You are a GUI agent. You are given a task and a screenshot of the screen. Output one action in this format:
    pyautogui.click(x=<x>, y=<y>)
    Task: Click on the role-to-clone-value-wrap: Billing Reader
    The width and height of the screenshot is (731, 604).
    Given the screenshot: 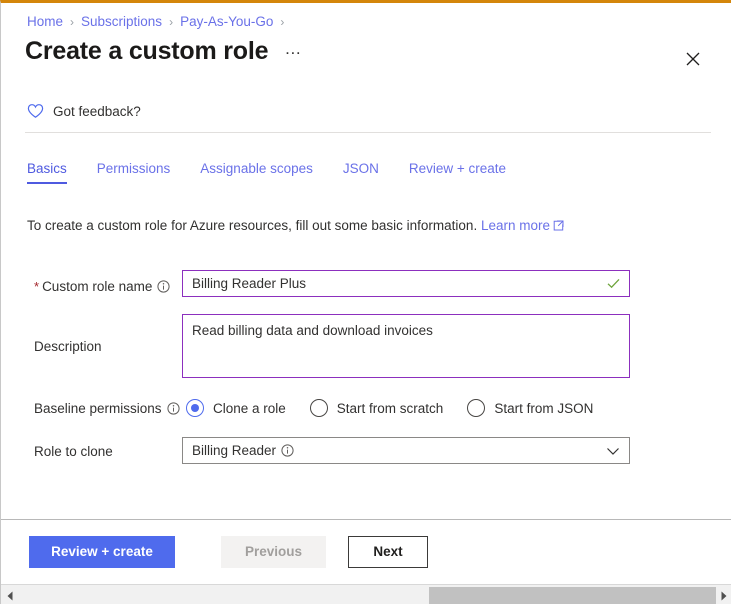 What is the action you would take?
    pyautogui.click(x=399, y=450)
    